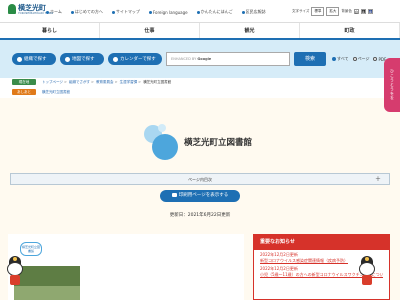 This screenshot has height=300, width=400. Describe the element at coordinates (157, 82) in the screenshot. I see `crumb-current: 横芝光町立図書館` at that location.